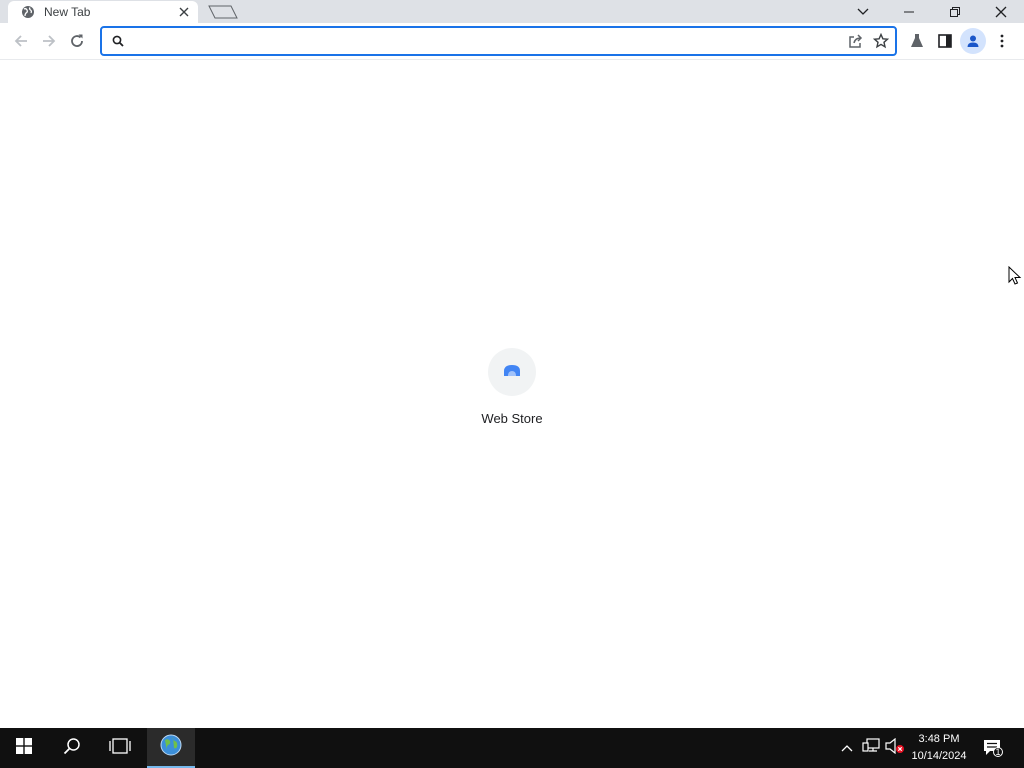 The height and width of the screenshot is (768, 1024). What do you see at coordinates (103, 12) in the screenshot?
I see `tab-new-tab: New Tab` at bounding box center [103, 12].